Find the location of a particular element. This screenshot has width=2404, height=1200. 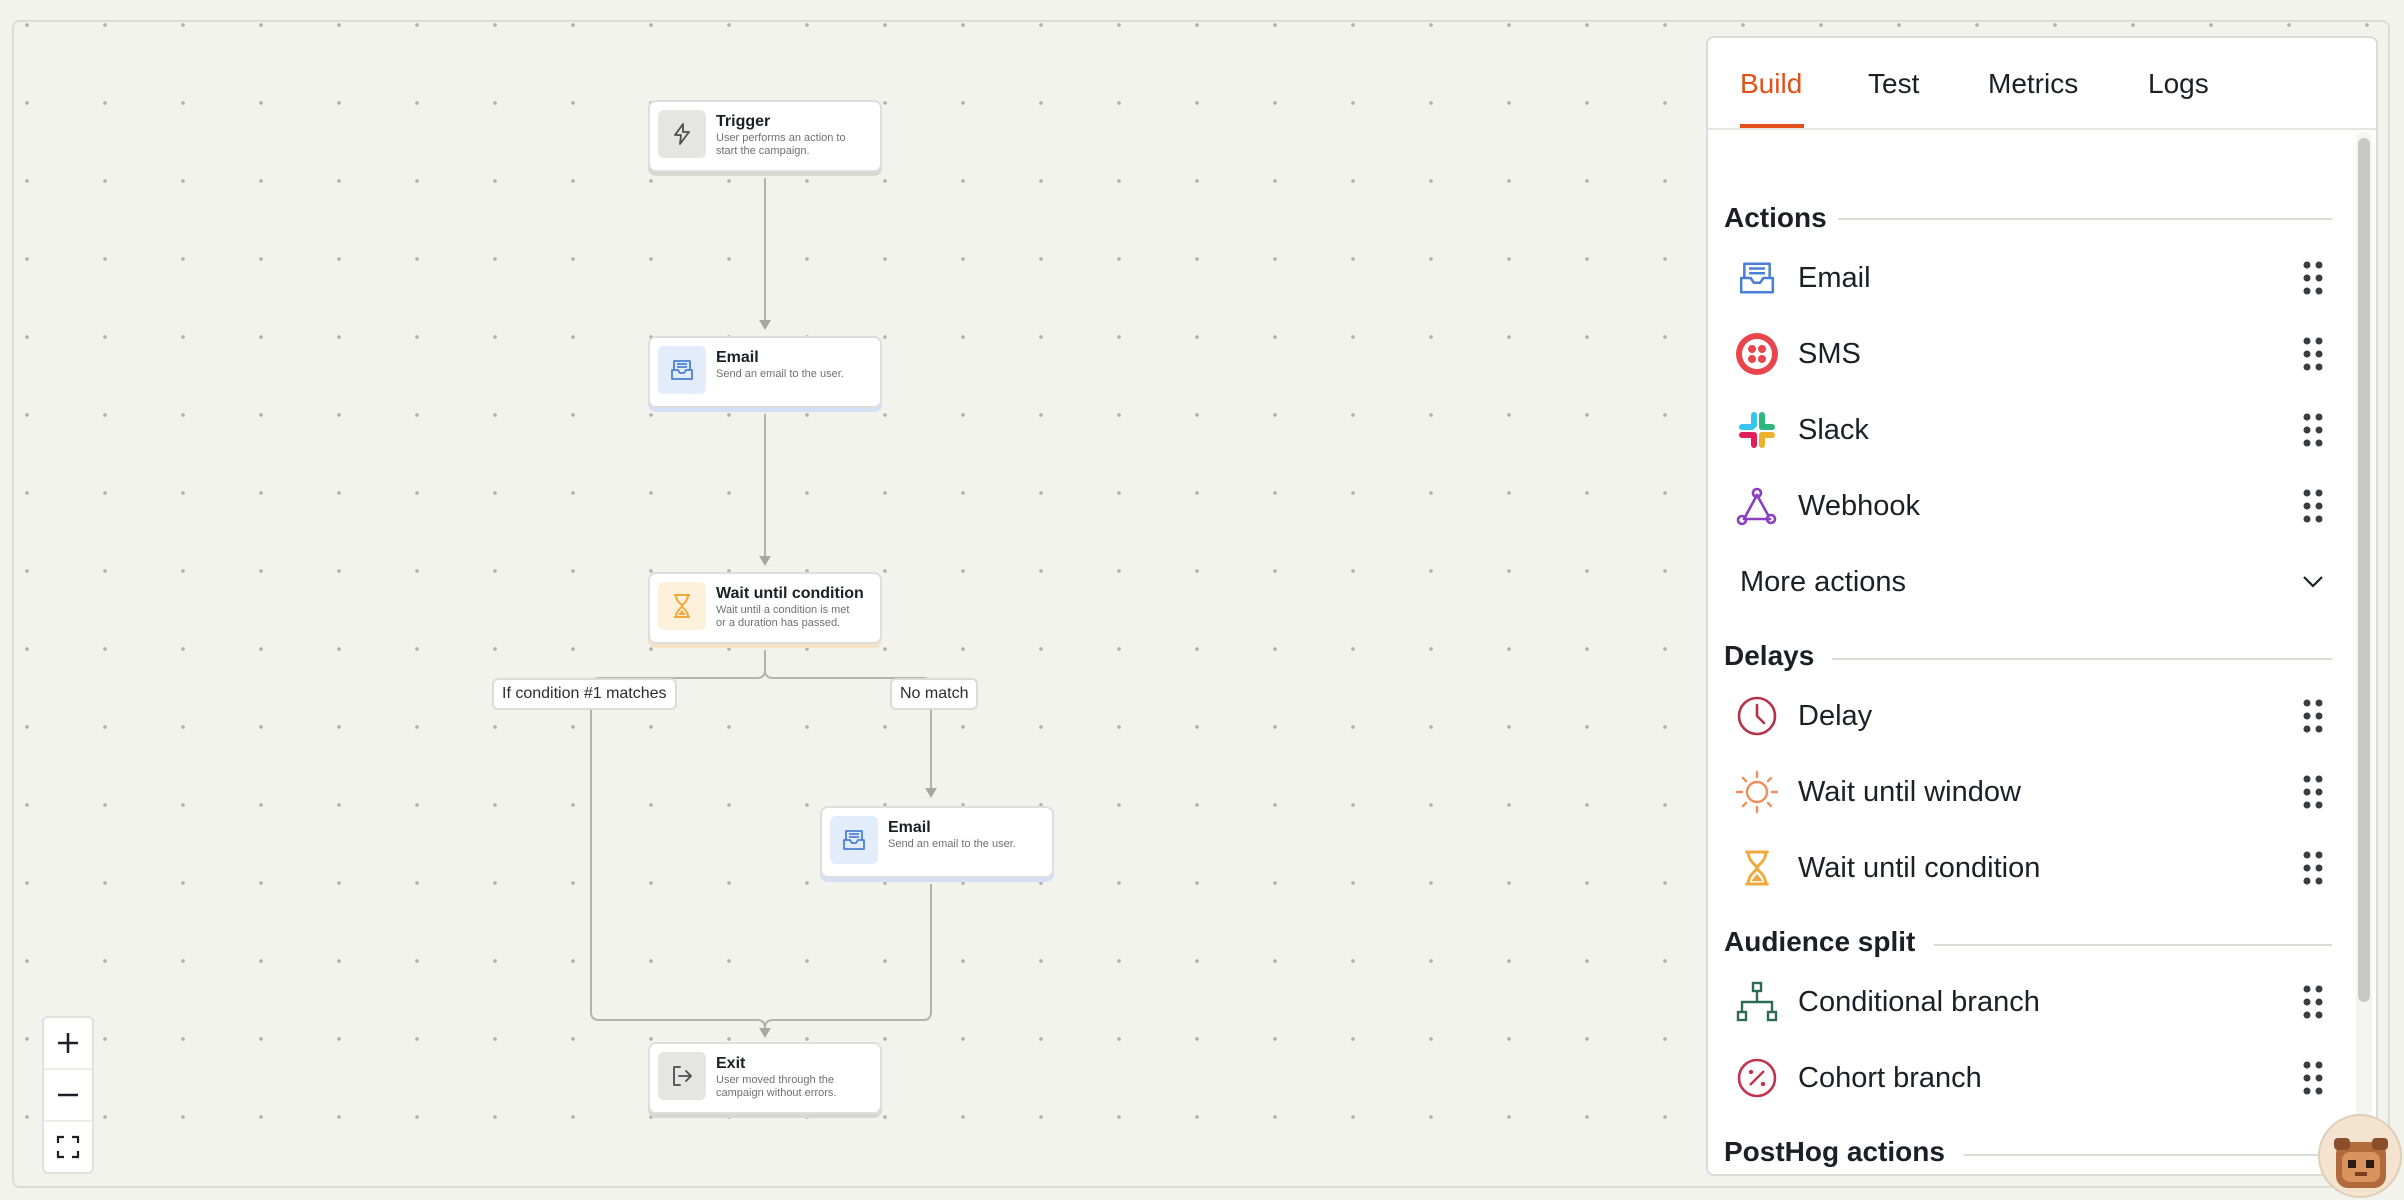

branch-icon is located at coordinates (1757, 1002).